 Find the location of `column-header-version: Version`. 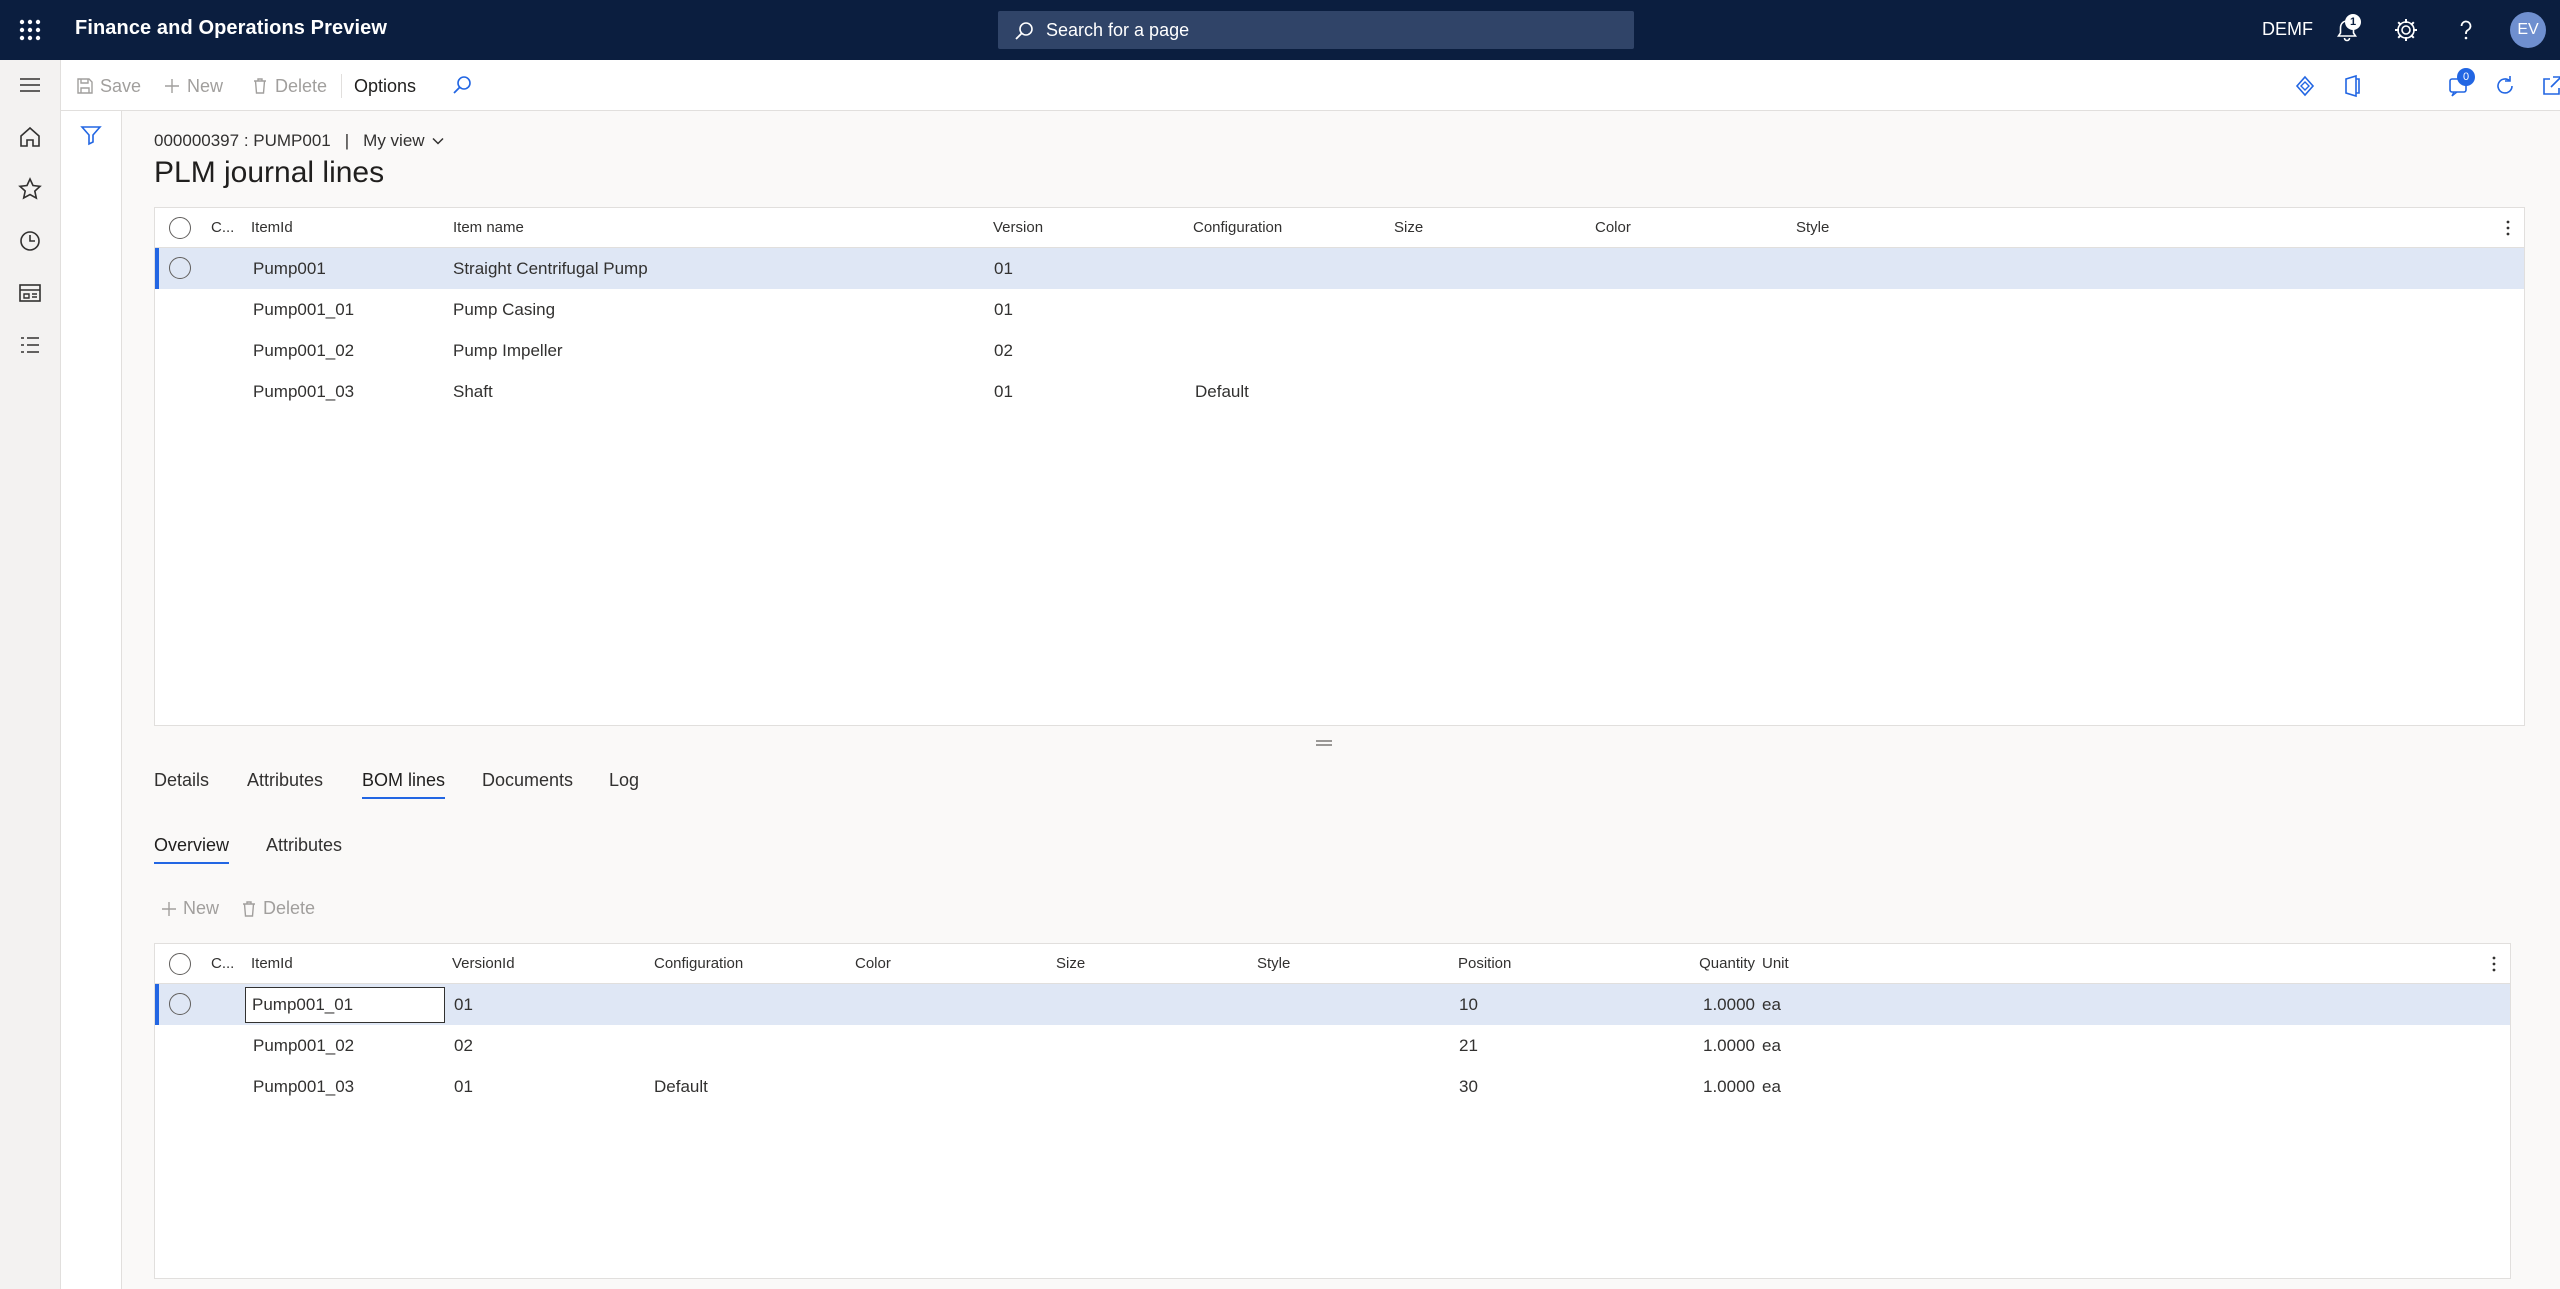

column-header-version: Version is located at coordinates (1018, 227).